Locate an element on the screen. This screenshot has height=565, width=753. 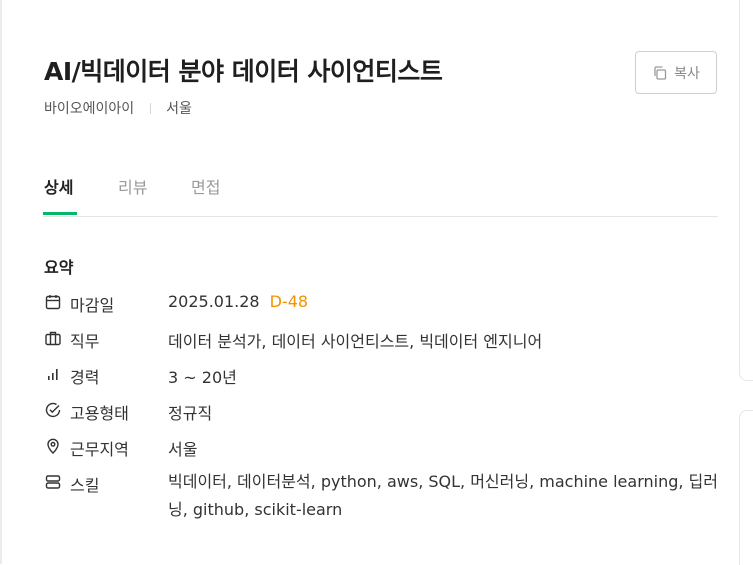
tab-detail: 상세 is located at coordinates (58, 186).